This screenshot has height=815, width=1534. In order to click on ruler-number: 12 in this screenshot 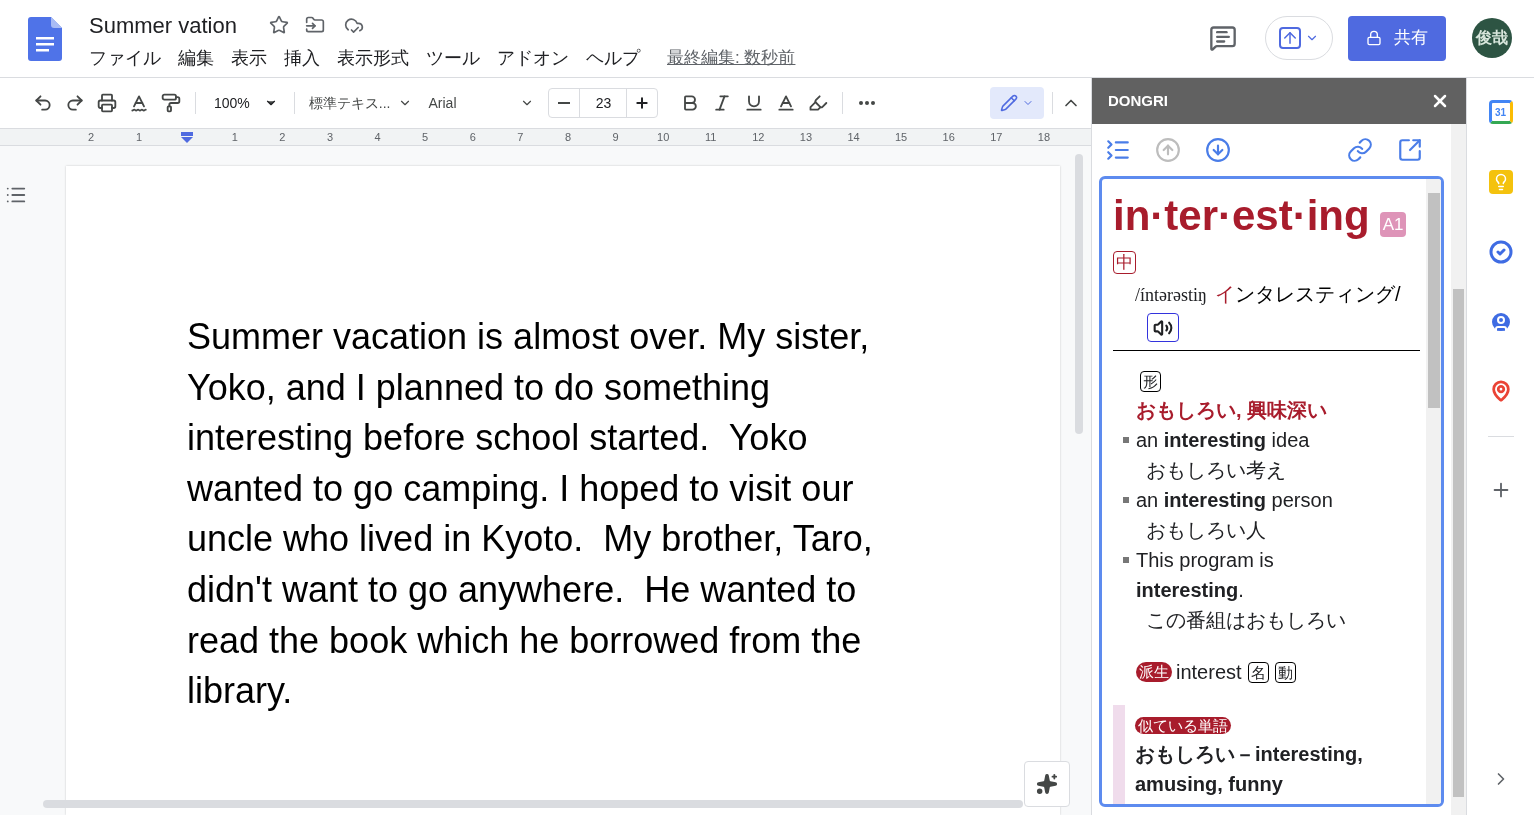, I will do `click(758, 137)`.